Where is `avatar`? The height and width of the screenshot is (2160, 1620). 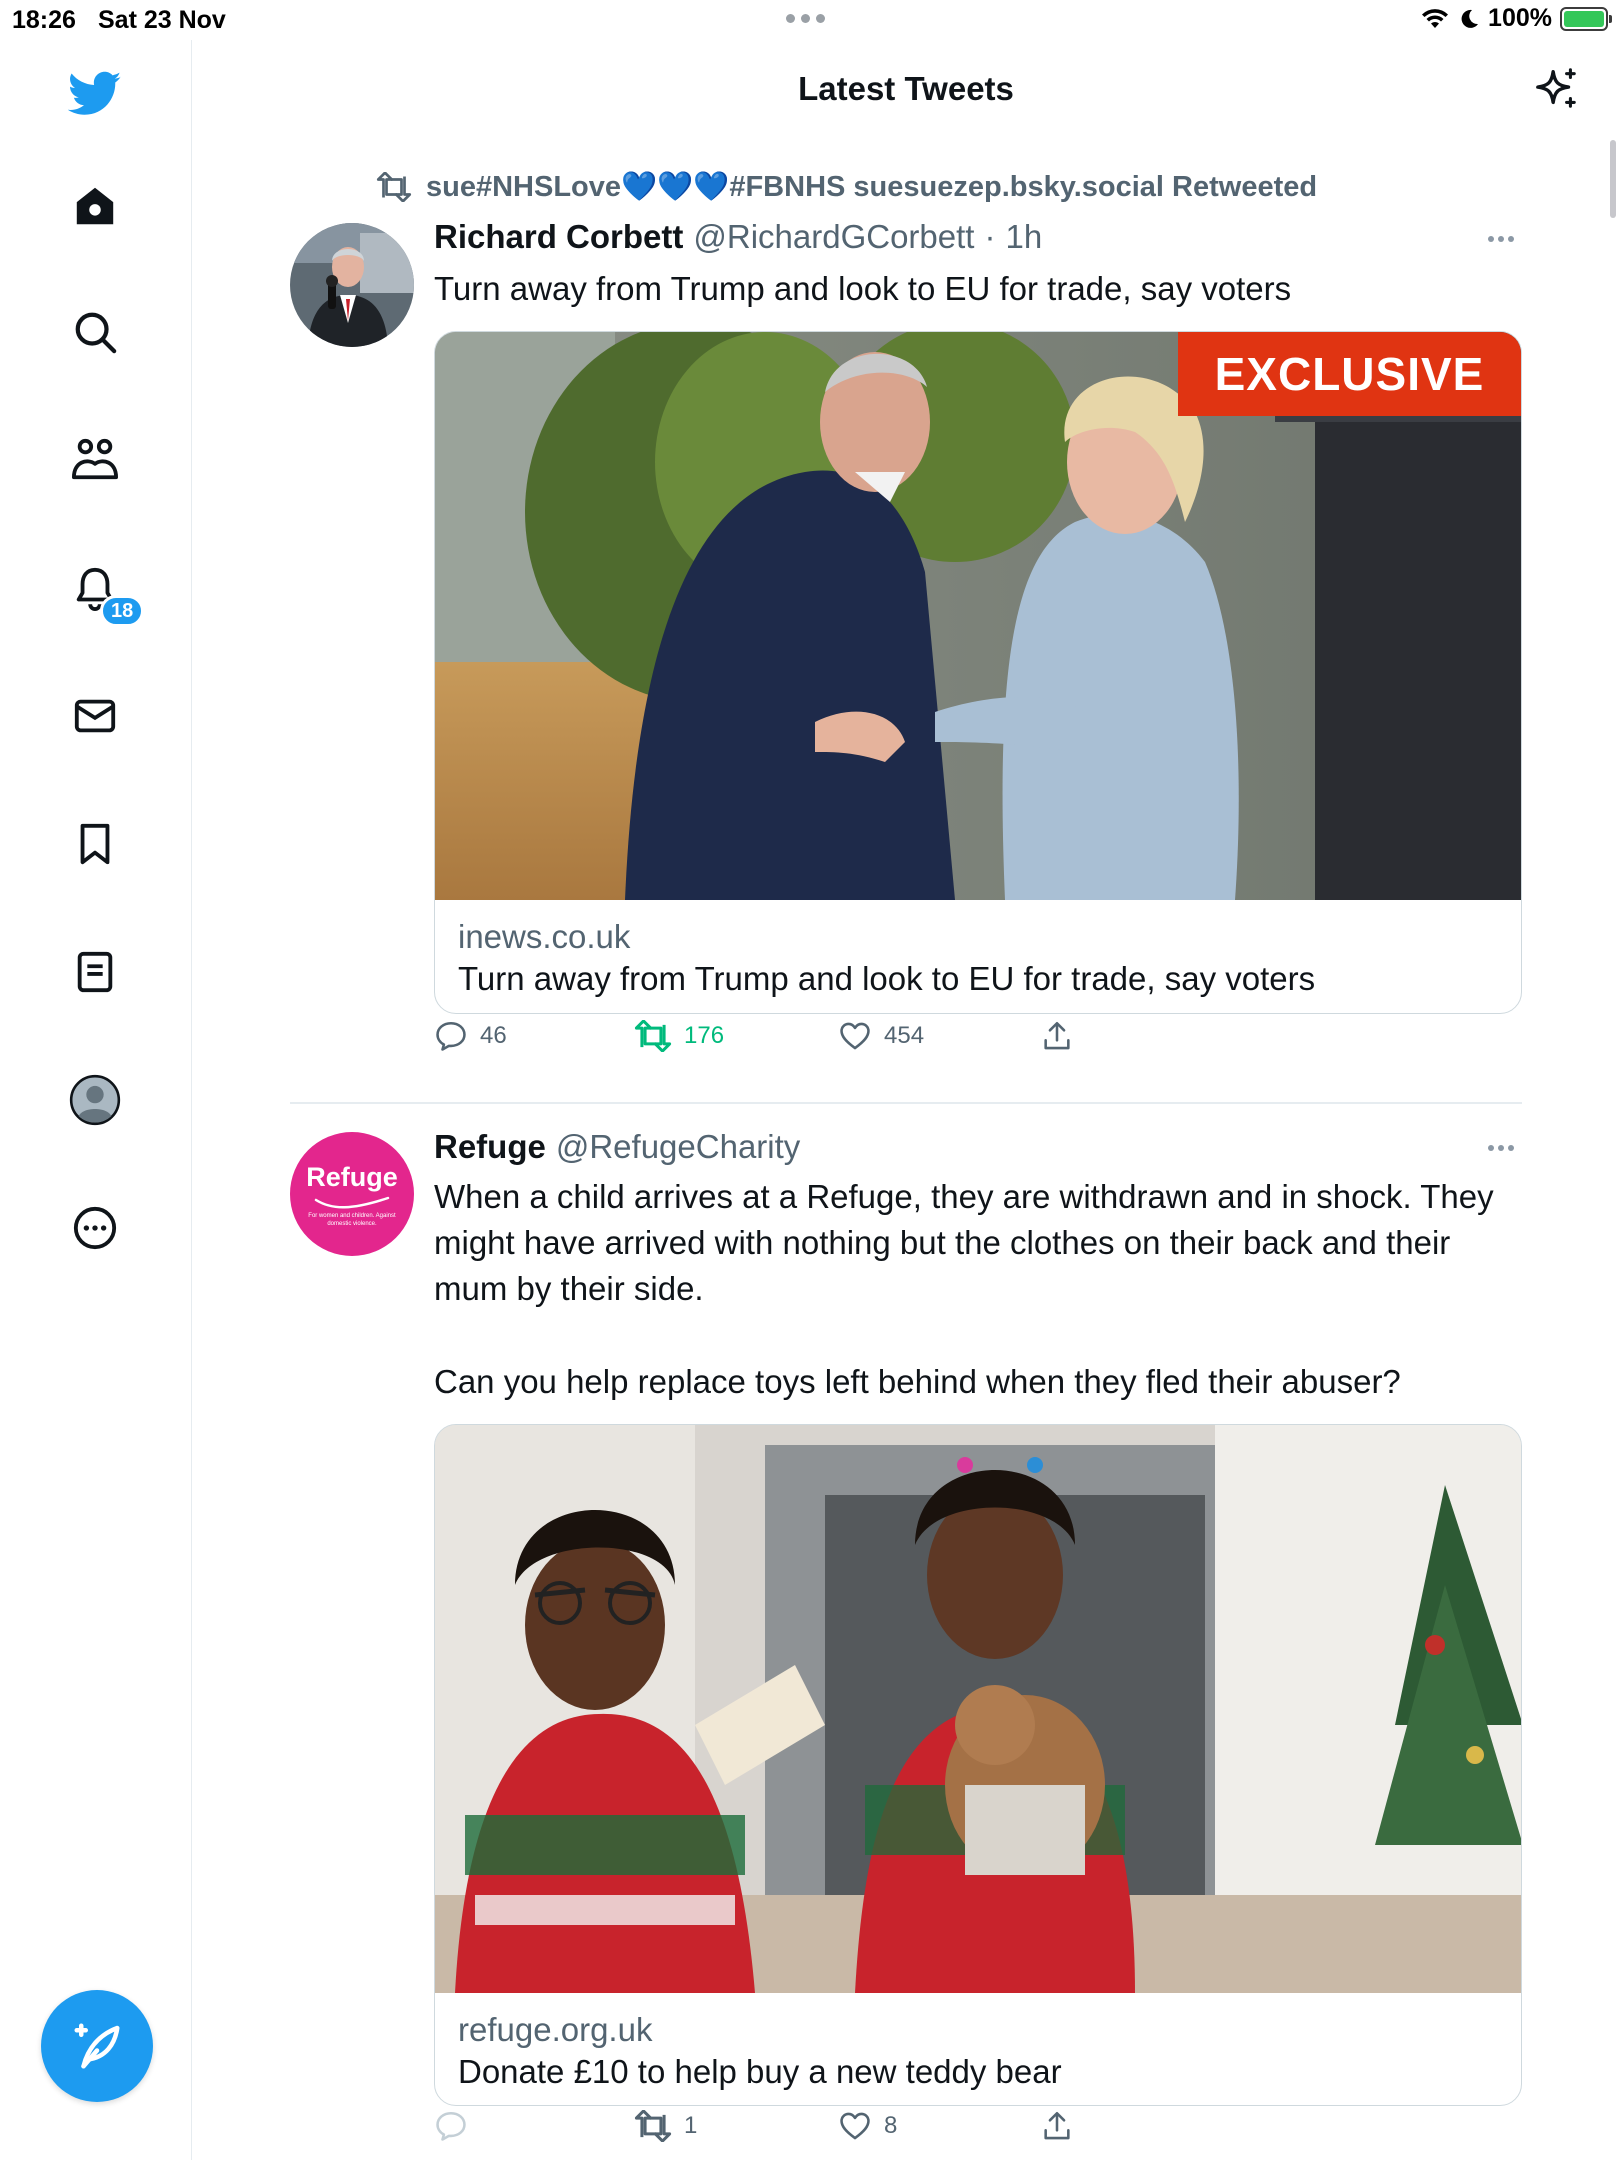
avatar is located at coordinates (352, 285).